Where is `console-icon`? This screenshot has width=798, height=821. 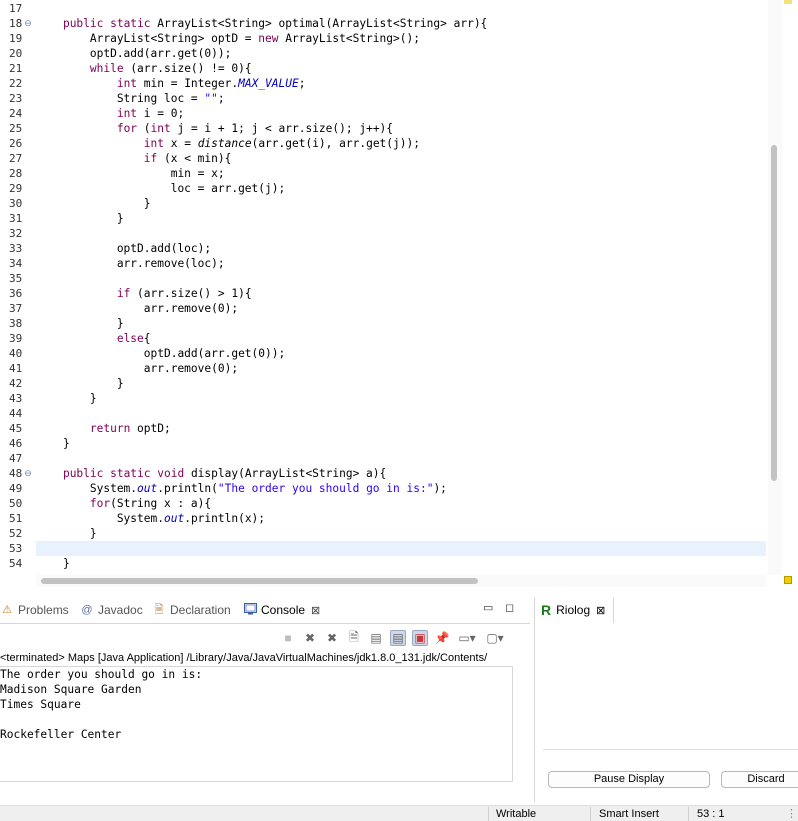 console-icon is located at coordinates (250, 610).